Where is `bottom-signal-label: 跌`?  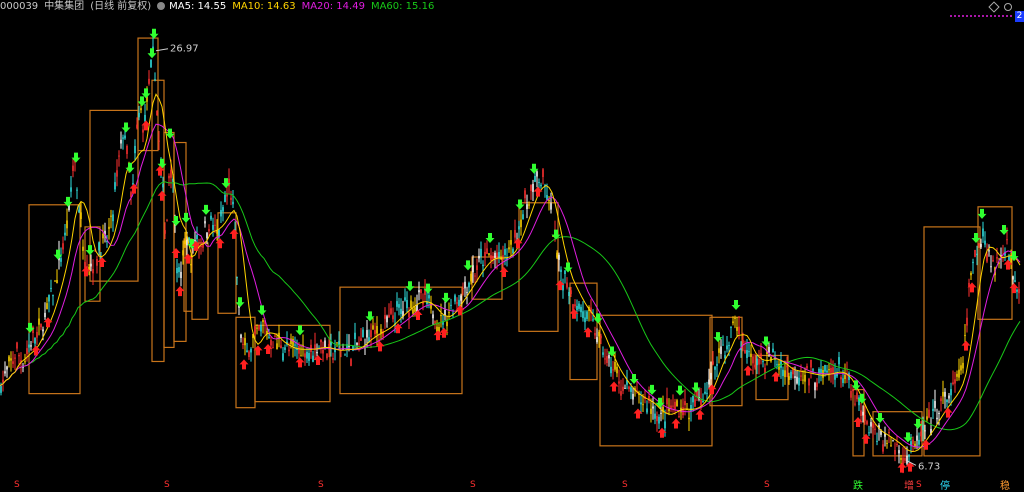 bottom-signal-label: 跌 is located at coordinates (858, 486).